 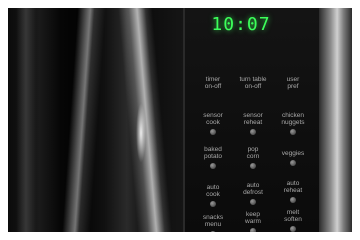 I want to click on auto-defrost-button: auto defrost, so click(x=253, y=193).